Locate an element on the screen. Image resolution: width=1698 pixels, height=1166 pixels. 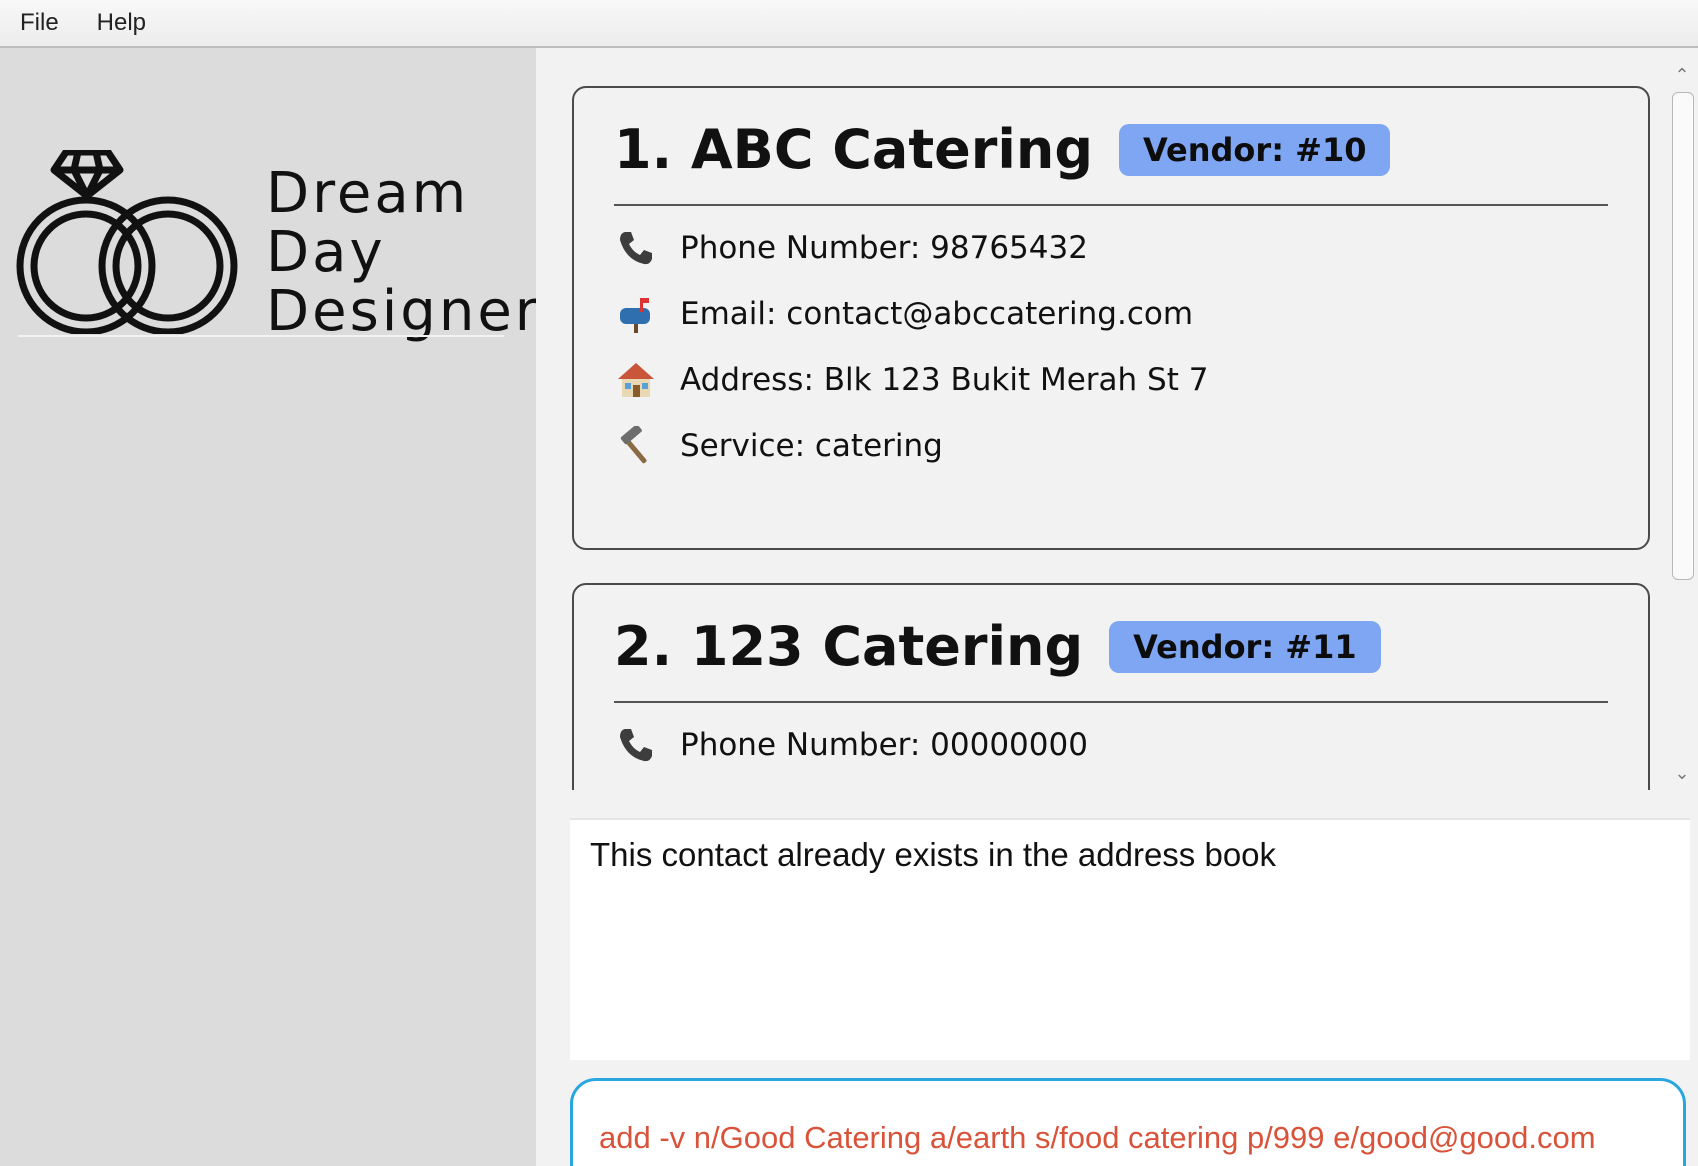
contact-service: Service: catering is located at coordinates (778, 446).